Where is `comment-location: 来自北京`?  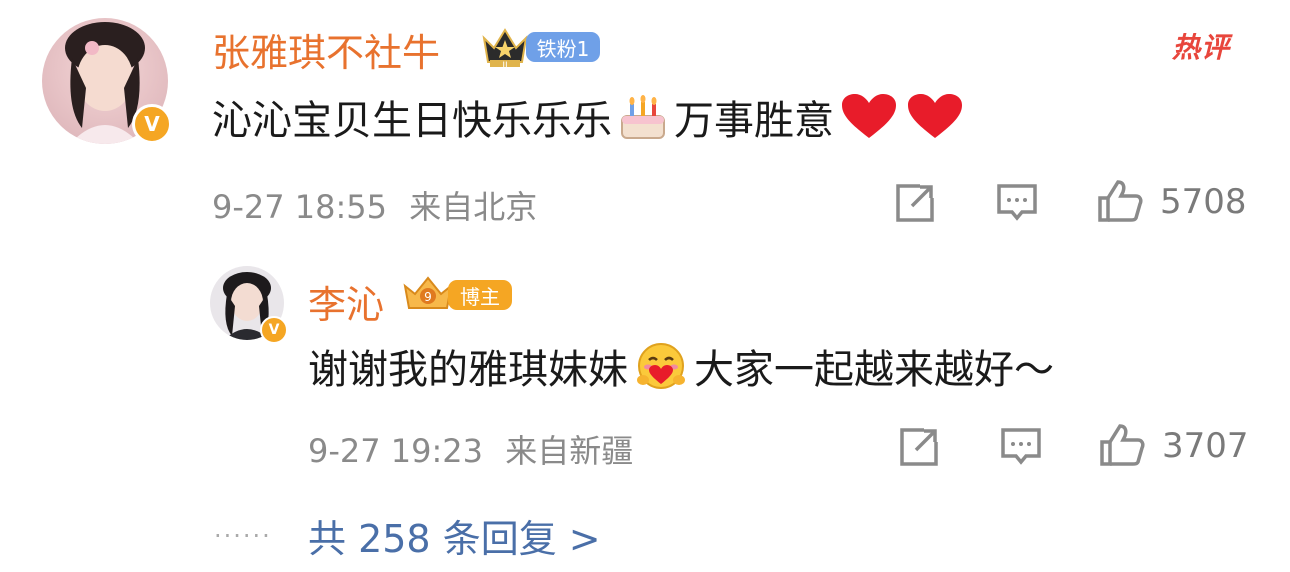
comment-location: 来自北京 is located at coordinates (473, 207).